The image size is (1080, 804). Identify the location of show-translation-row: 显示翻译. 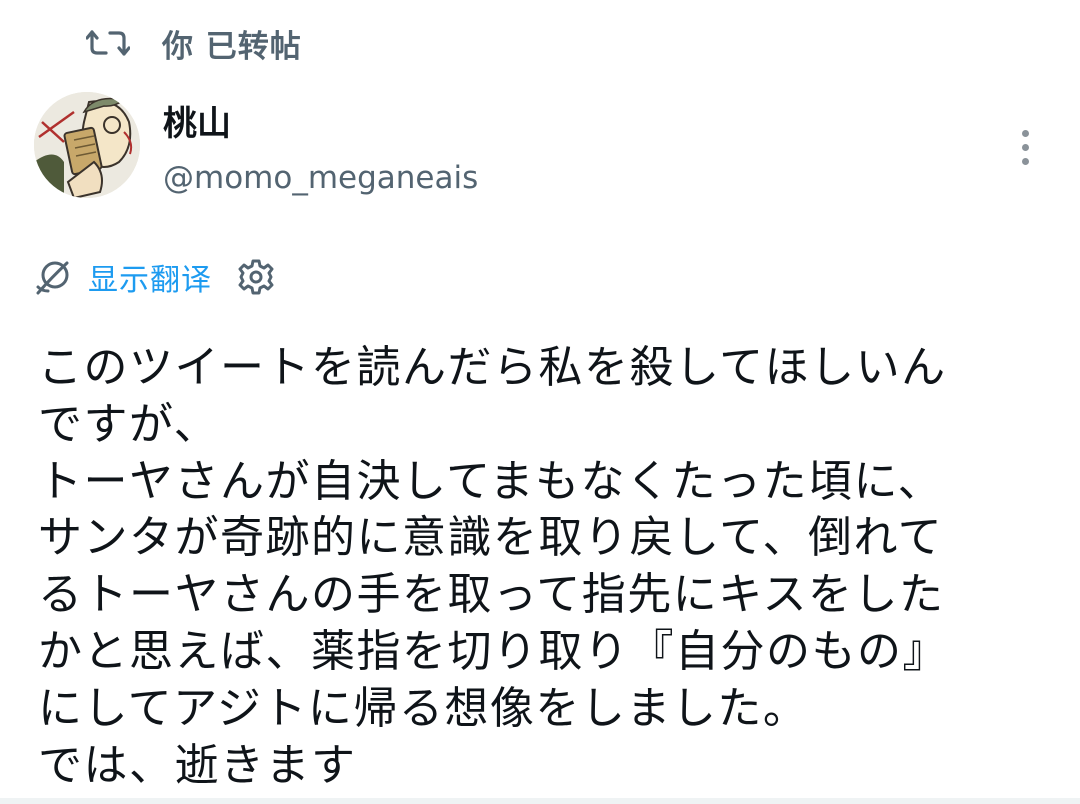
(155, 277).